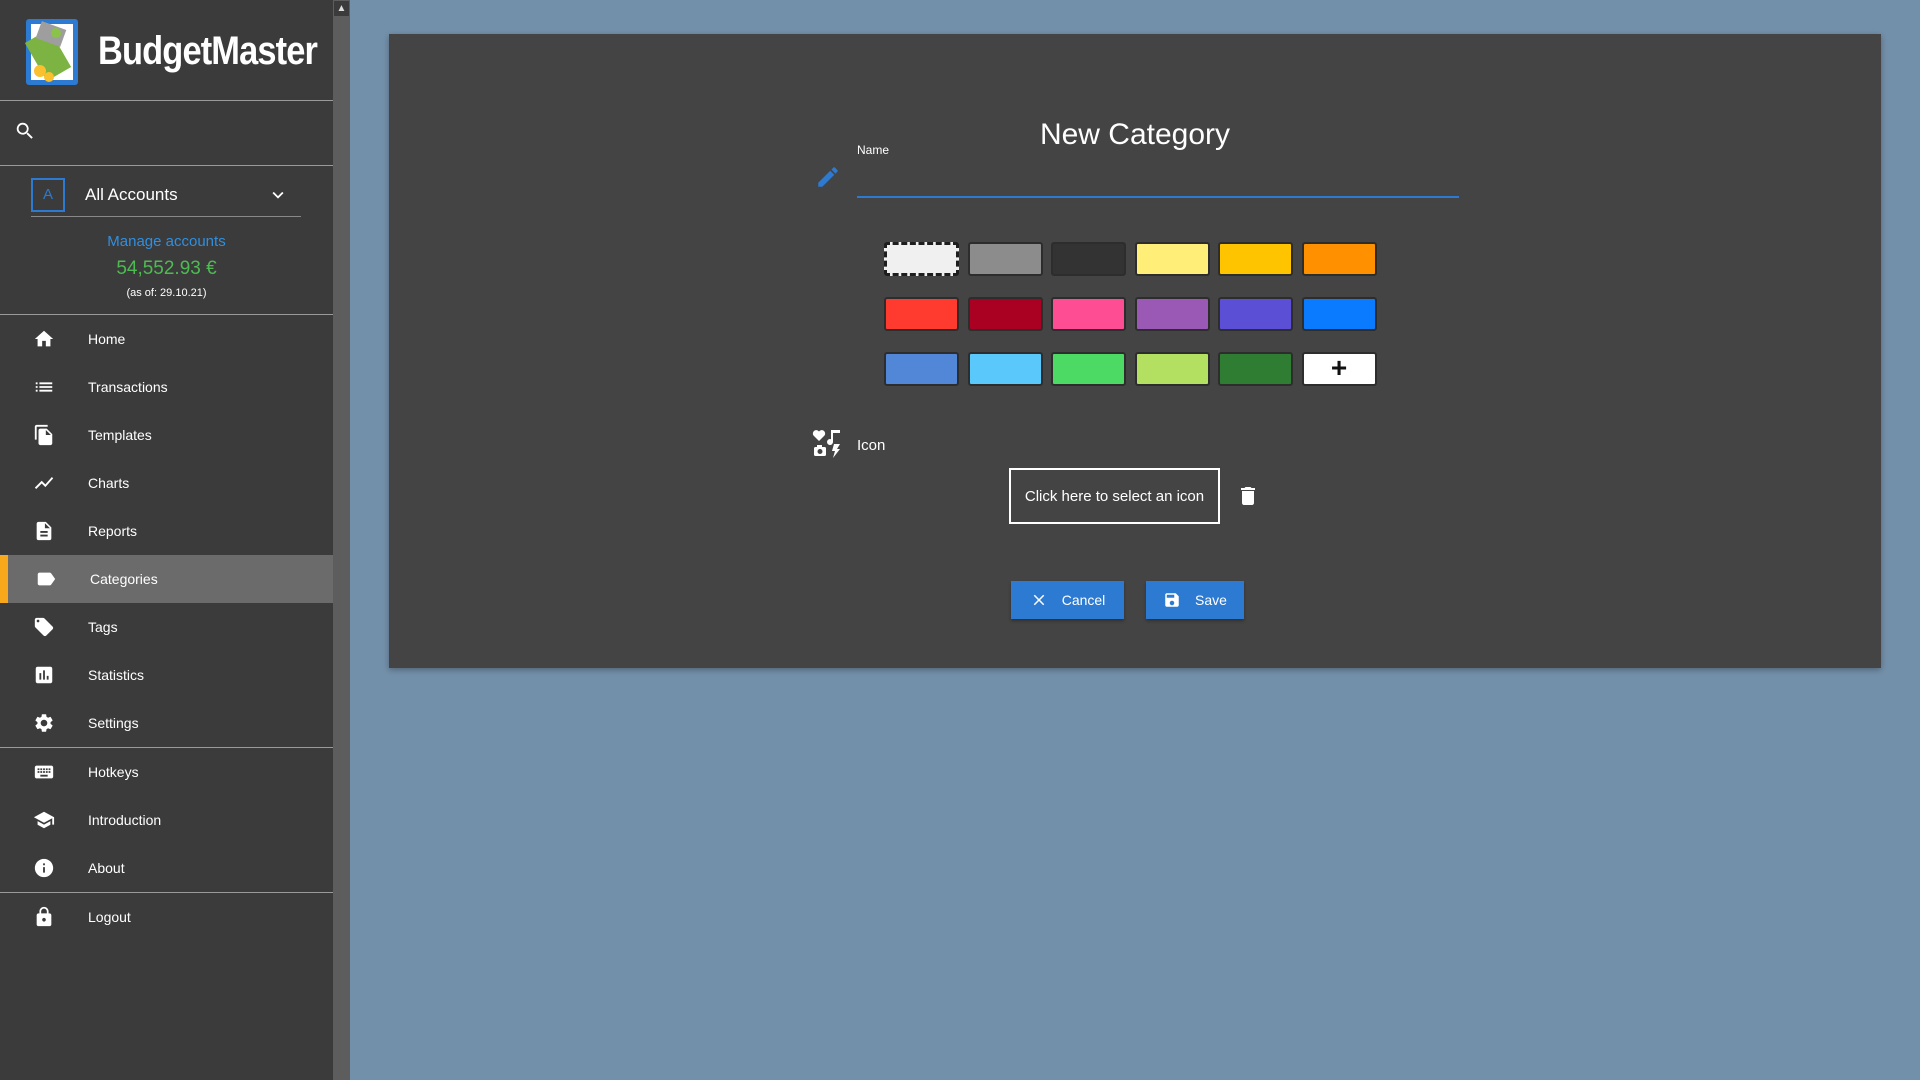 The width and height of the screenshot is (1920, 1080). I want to click on copy-icon, so click(44, 435).